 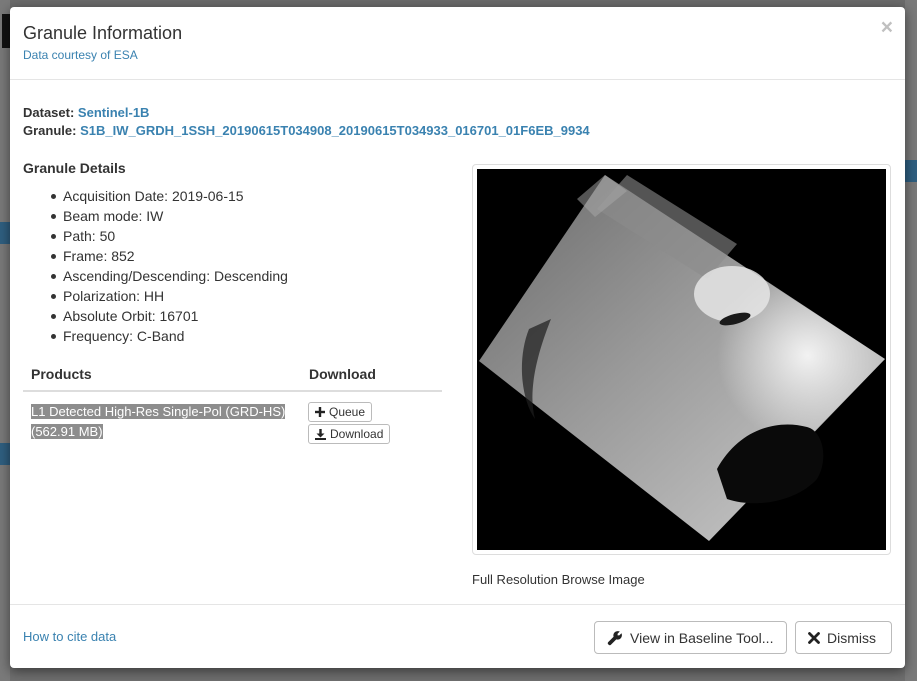 I want to click on detail-frame: Frame: 852, so click(x=169, y=256).